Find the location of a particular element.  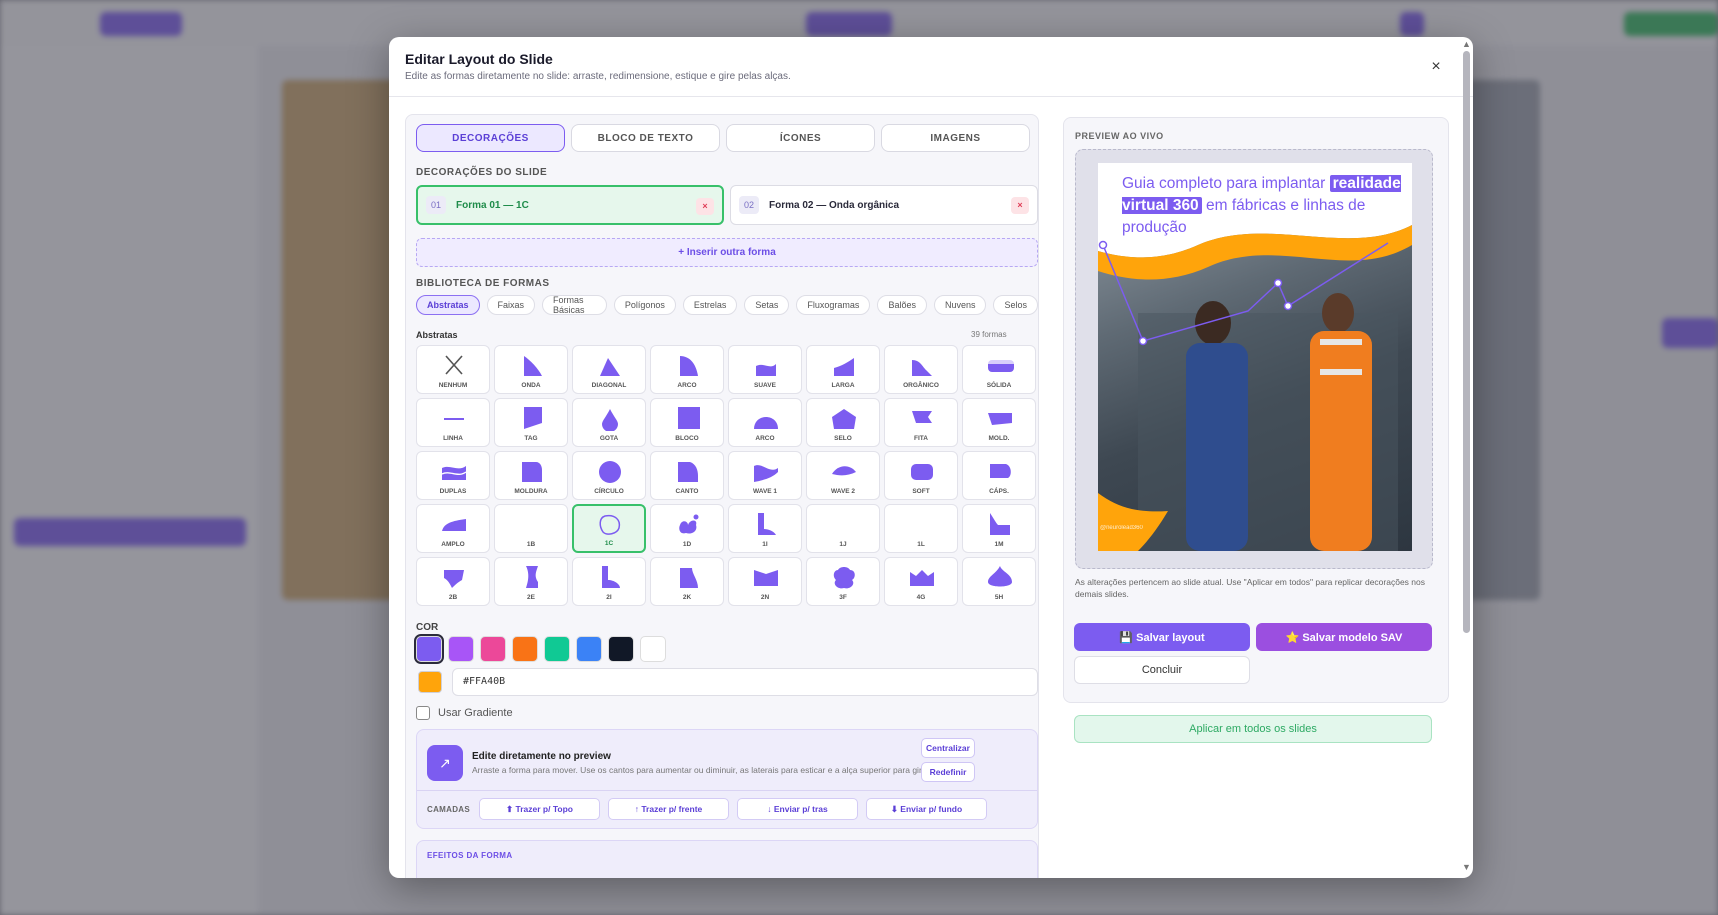

category-setas: Setas is located at coordinates (767, 305).